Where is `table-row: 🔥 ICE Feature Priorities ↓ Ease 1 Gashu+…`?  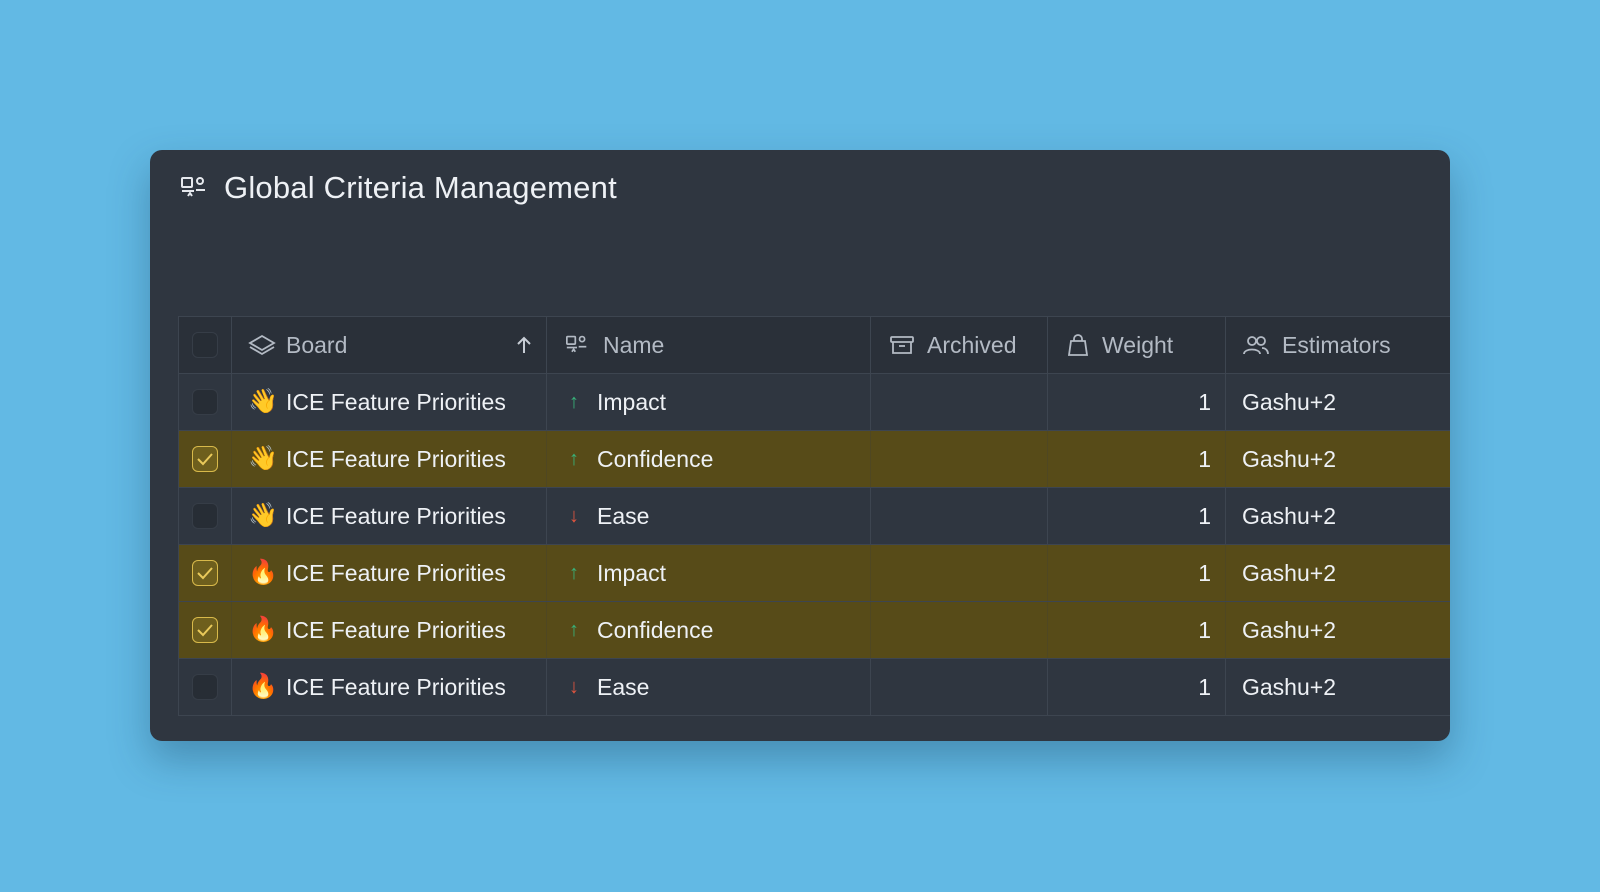
table-row: 🔥 ICE Feature Priorities ↓ Ease 1 Gashu+… is located at coordinates (814, 687).